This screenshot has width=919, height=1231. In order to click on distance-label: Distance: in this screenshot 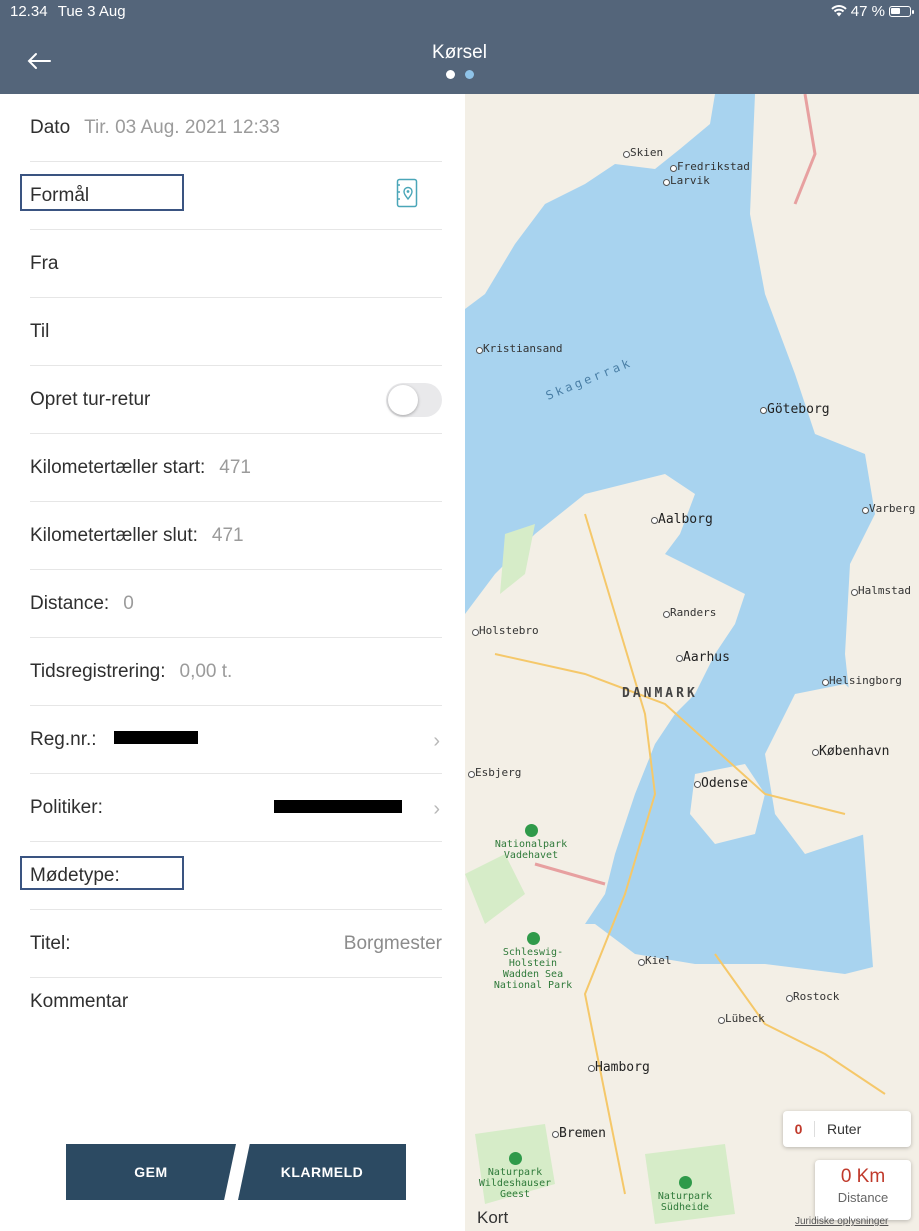, I will do `click(70, 603)`.